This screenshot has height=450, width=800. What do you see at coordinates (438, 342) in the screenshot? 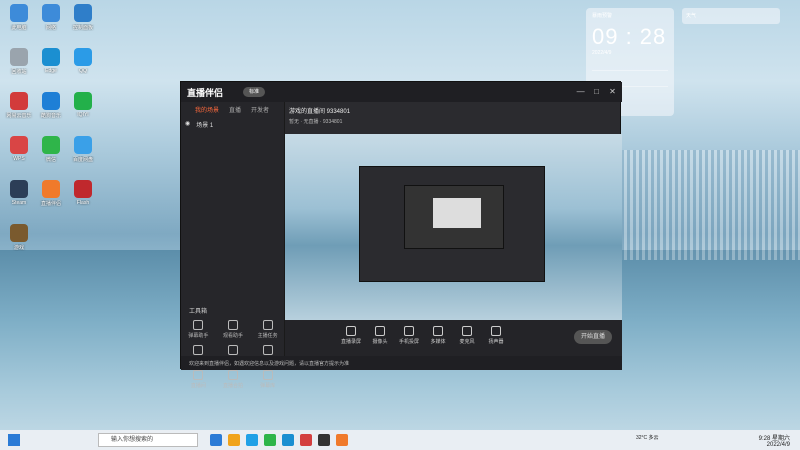
I see `source-button-label: 多媒体` at bounding box center [438, 342].